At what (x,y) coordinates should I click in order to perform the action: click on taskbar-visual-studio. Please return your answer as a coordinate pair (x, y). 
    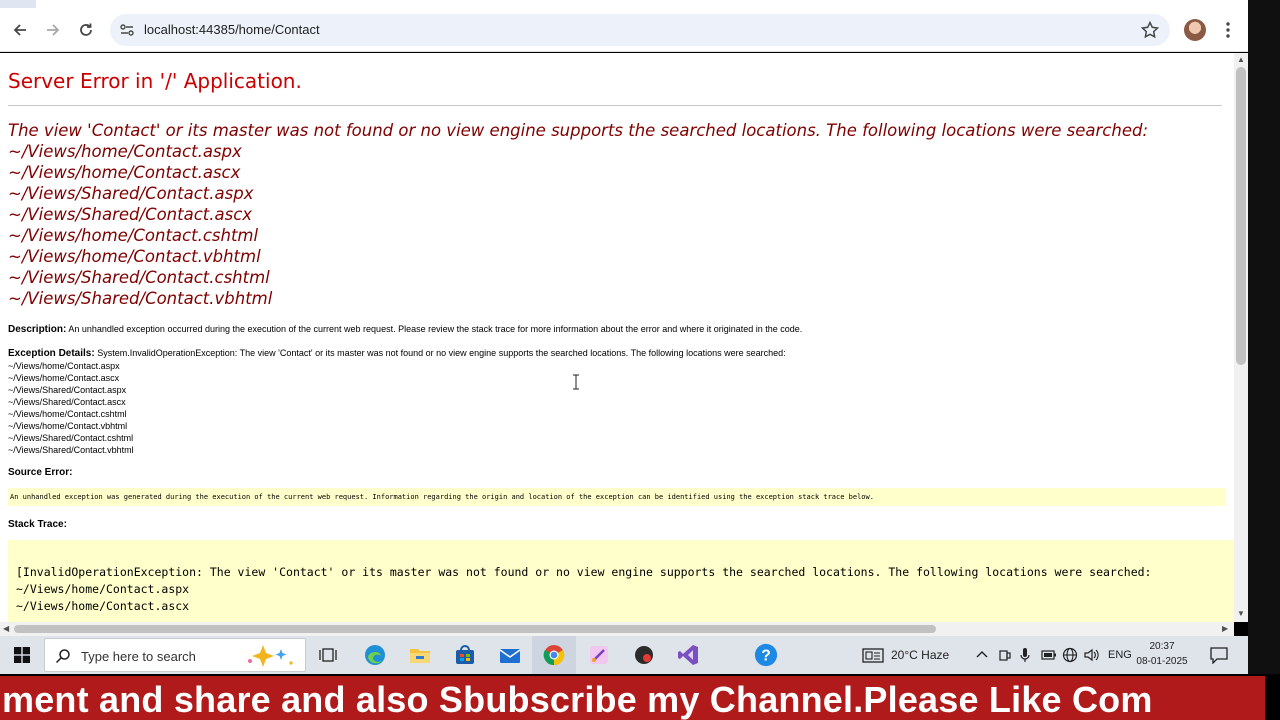
    Looking at the image, I should click on (688, 655).